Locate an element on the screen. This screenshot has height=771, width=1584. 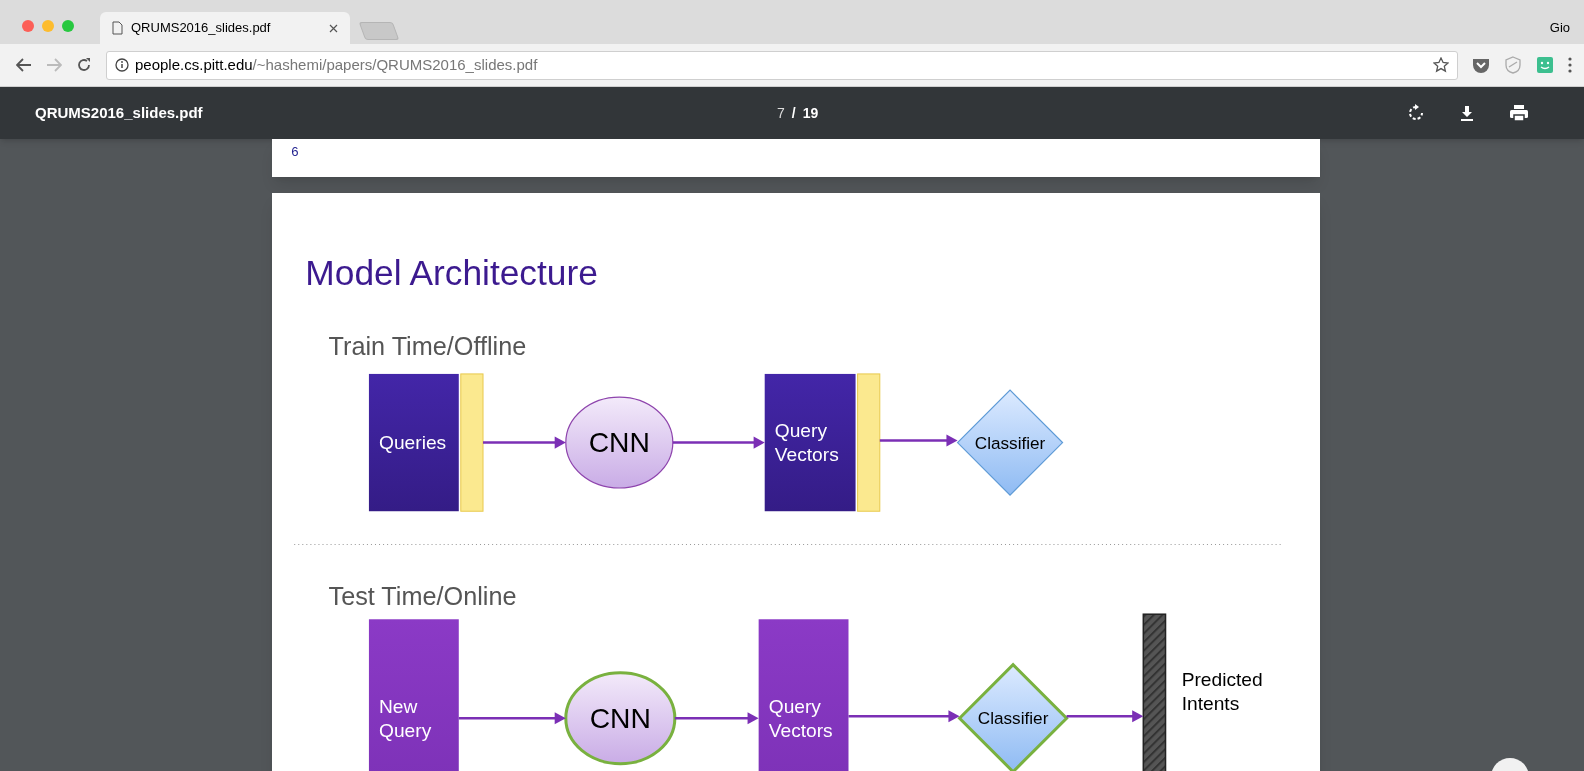
slide-title: Model Architecture is located at coordinates (451, 273).